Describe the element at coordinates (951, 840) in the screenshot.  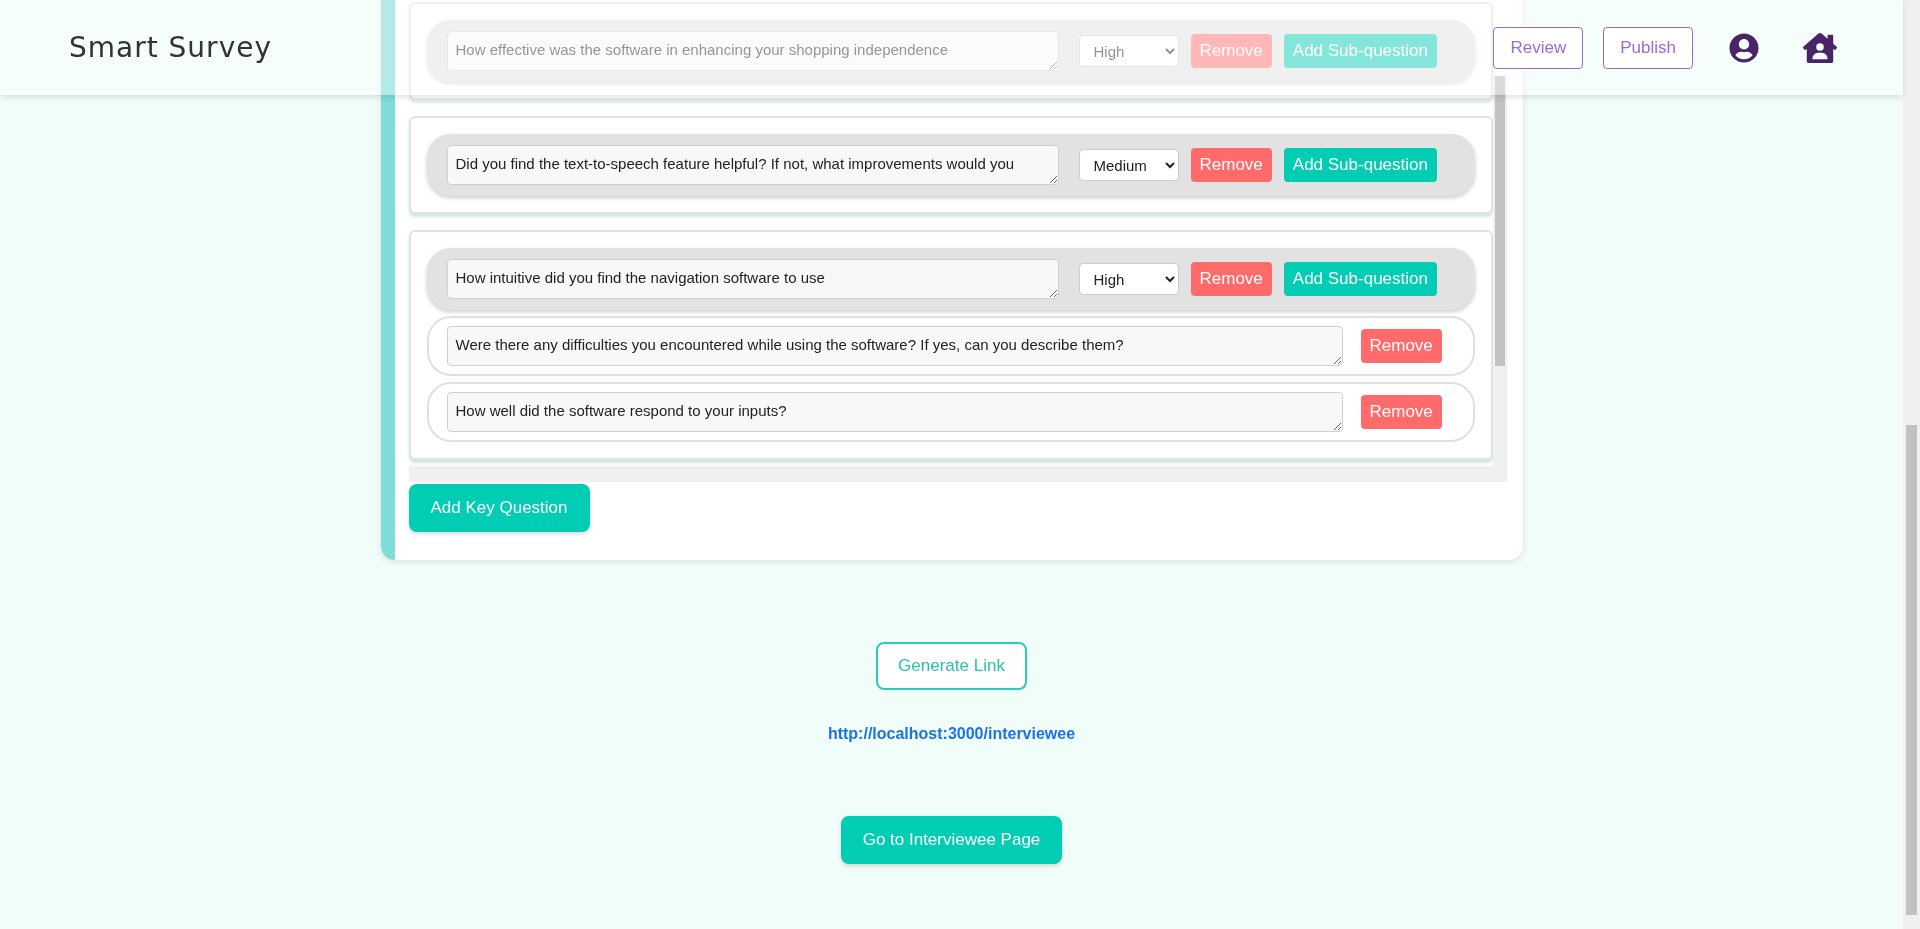
I see `go-to-interviewee-button: Go to Interviewee Page` at that location.